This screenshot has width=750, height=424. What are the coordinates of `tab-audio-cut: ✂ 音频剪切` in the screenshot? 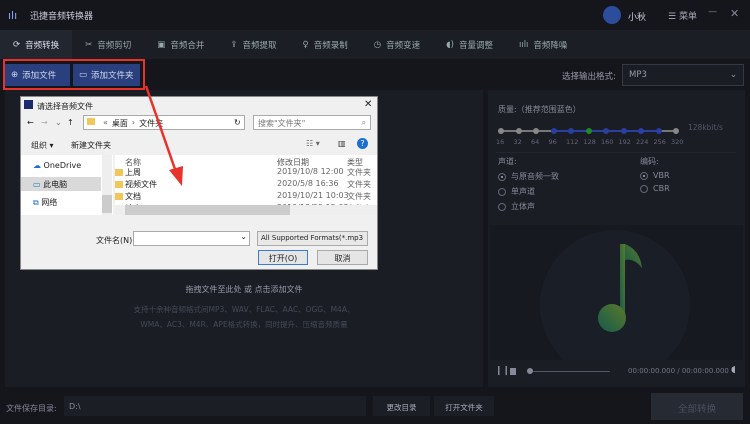 It's located at (108, 44).